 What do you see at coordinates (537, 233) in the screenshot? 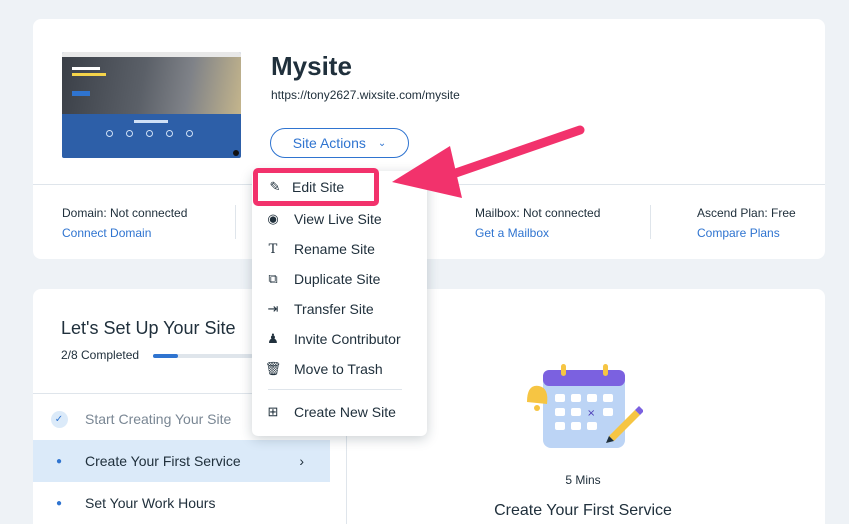
I see `get-mailbox-link: Get a Mailbox` at bounding box center [537, 233].